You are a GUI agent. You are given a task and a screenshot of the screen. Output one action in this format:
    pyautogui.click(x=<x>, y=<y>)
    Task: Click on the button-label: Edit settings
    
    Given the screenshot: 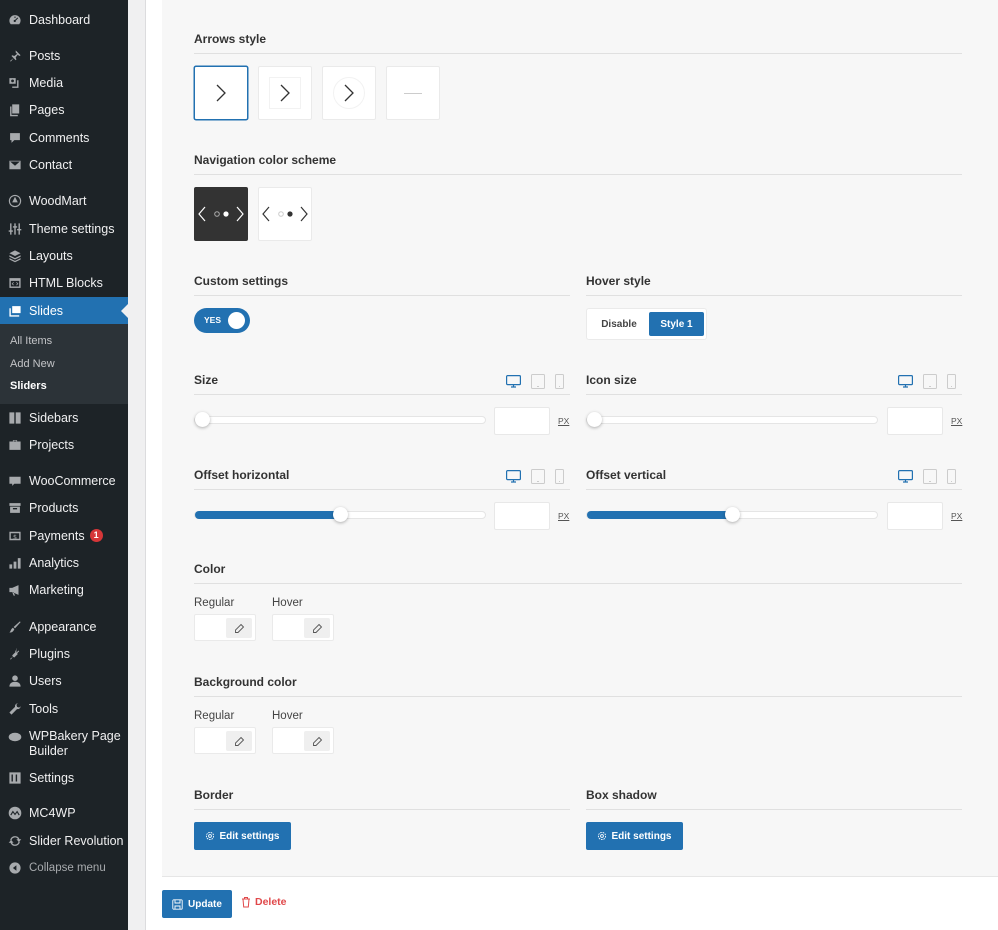 What is the action you would take?
    pyautogui.click(x=249, y=836)
    